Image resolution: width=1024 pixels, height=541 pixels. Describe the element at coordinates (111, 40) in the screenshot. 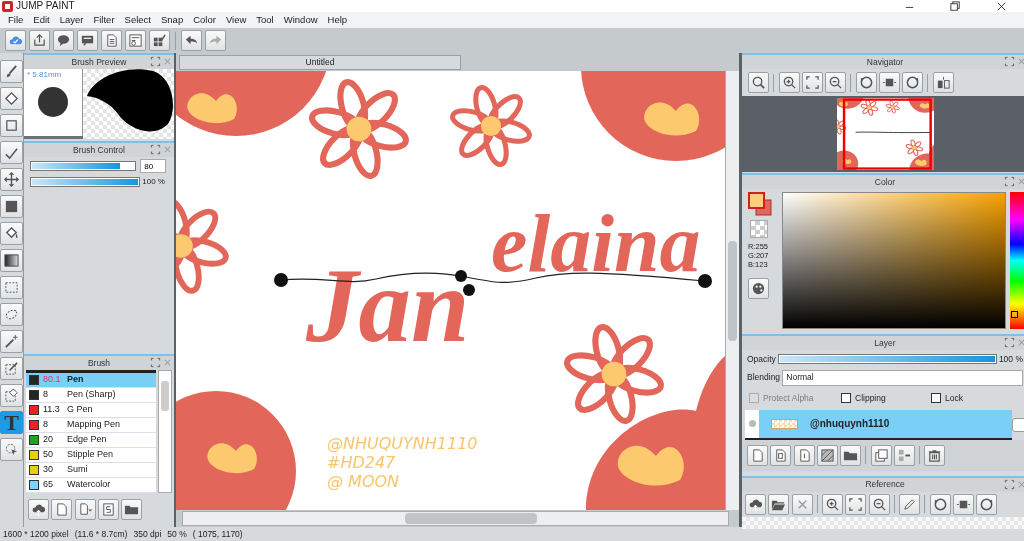

I see `document-button` at that location.